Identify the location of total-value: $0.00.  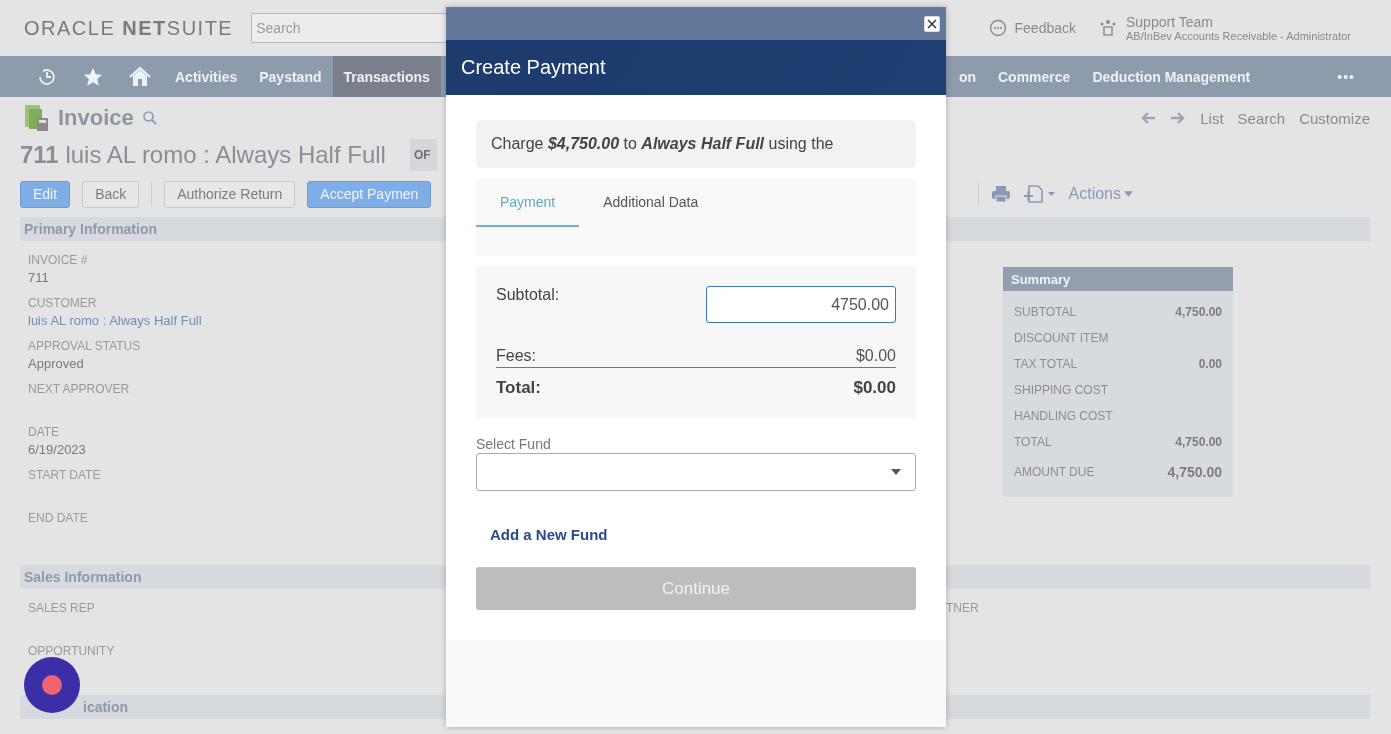
(874, 388).